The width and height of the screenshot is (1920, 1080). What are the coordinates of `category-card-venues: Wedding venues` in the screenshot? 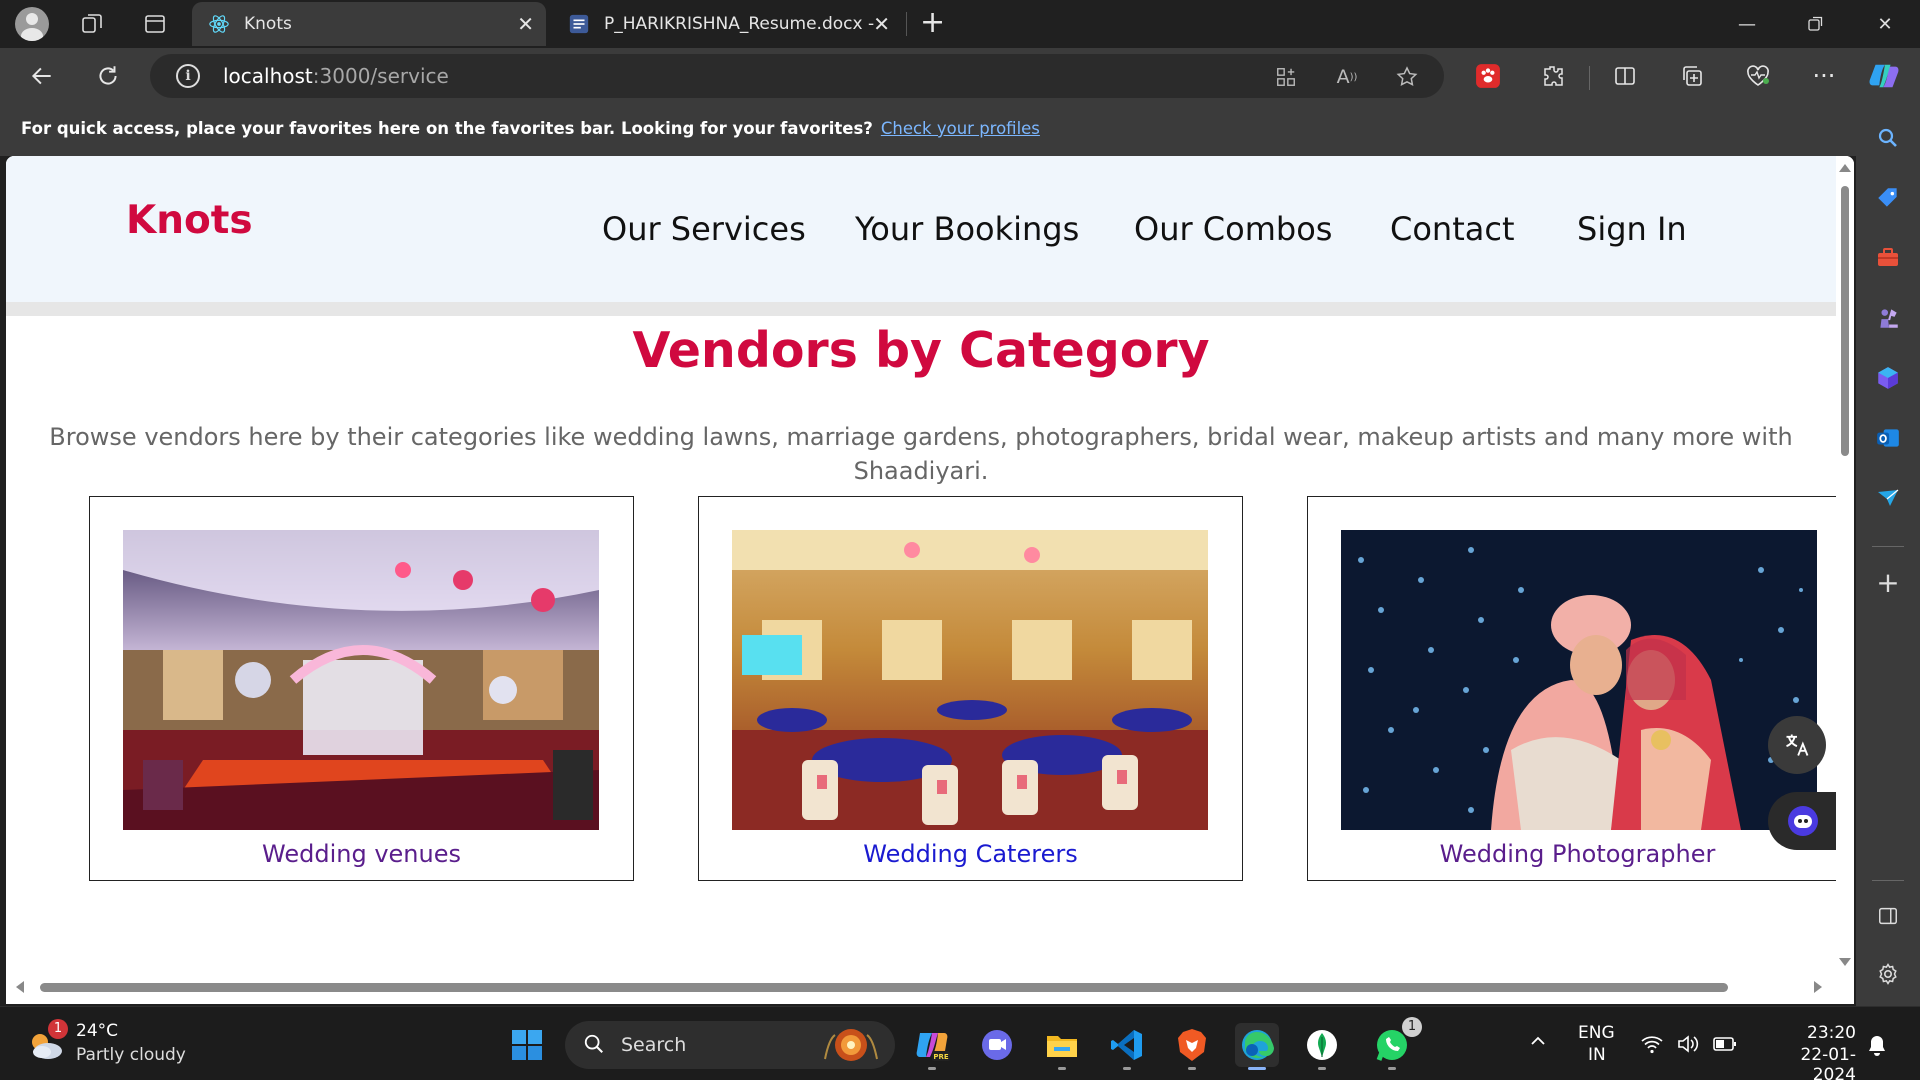 It's located at (361, 688).